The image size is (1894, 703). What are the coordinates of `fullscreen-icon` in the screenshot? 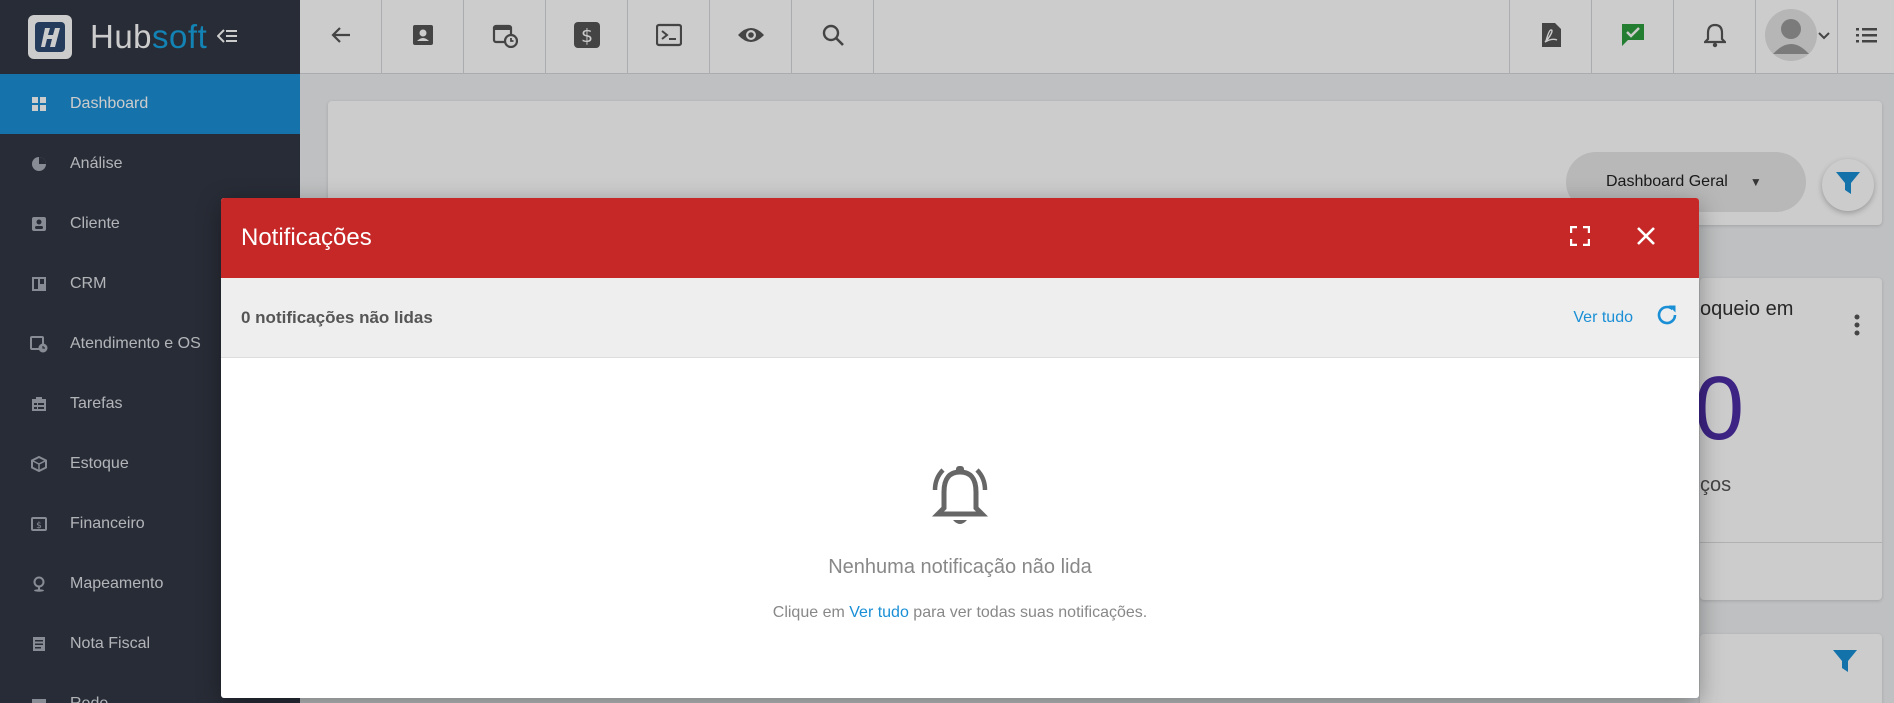 It's located at (1580, 238).